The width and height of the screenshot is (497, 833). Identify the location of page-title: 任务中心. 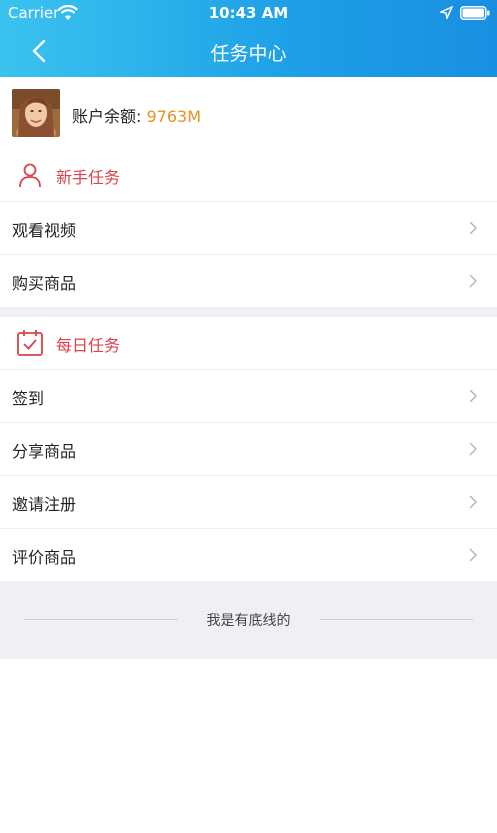
(248, 54).